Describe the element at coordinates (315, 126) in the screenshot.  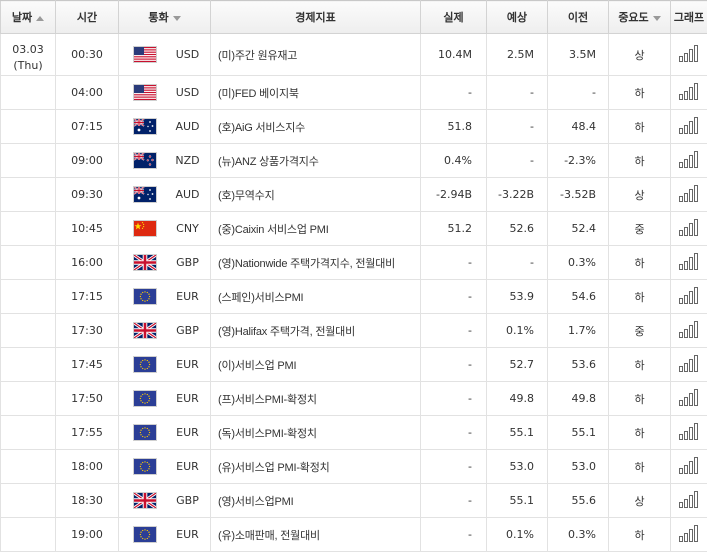
I see `event-name: (호)AiG 서비스지수` at that location.